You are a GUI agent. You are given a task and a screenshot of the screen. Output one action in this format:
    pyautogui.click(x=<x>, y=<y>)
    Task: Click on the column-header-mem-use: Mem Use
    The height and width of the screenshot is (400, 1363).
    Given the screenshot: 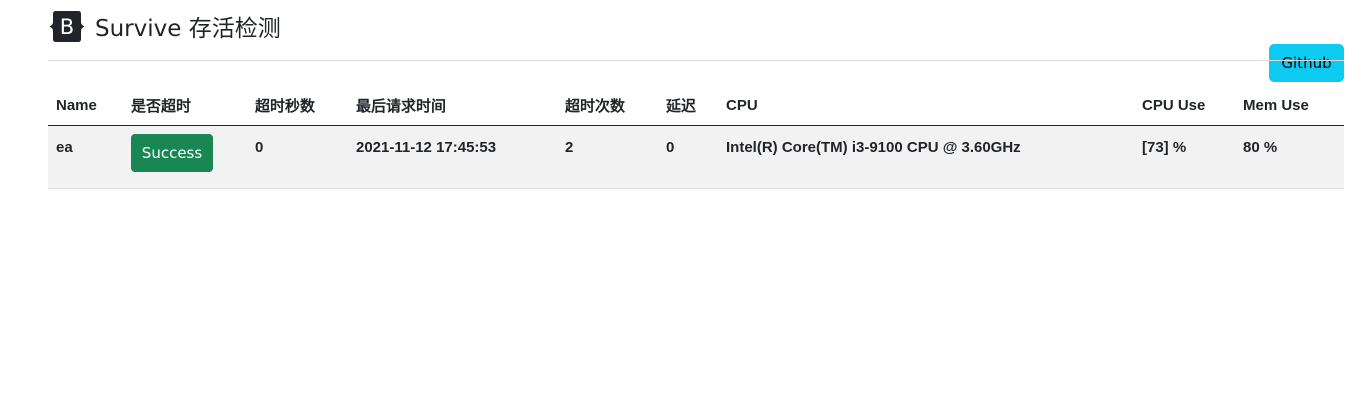 What is the action you would take?
    pyautogui.click(x=1289, y=106)
    